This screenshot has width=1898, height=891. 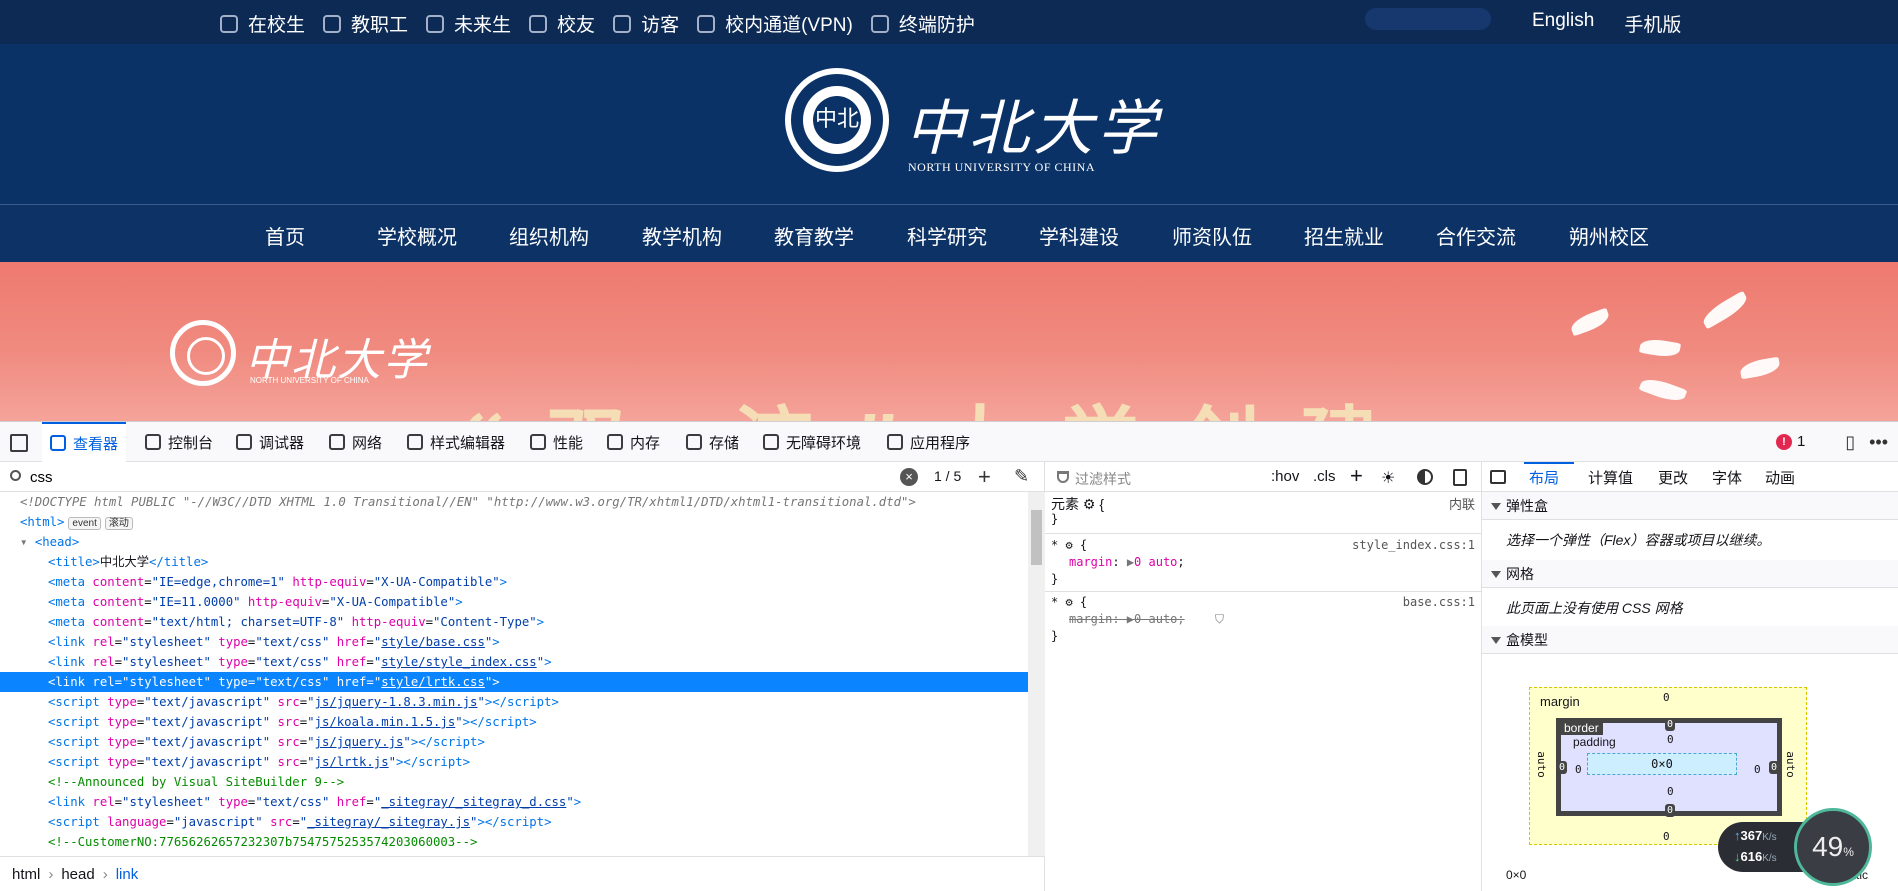 I want to click on nav-item-cooperation: 合作交流, so click(x=1476, y=235).